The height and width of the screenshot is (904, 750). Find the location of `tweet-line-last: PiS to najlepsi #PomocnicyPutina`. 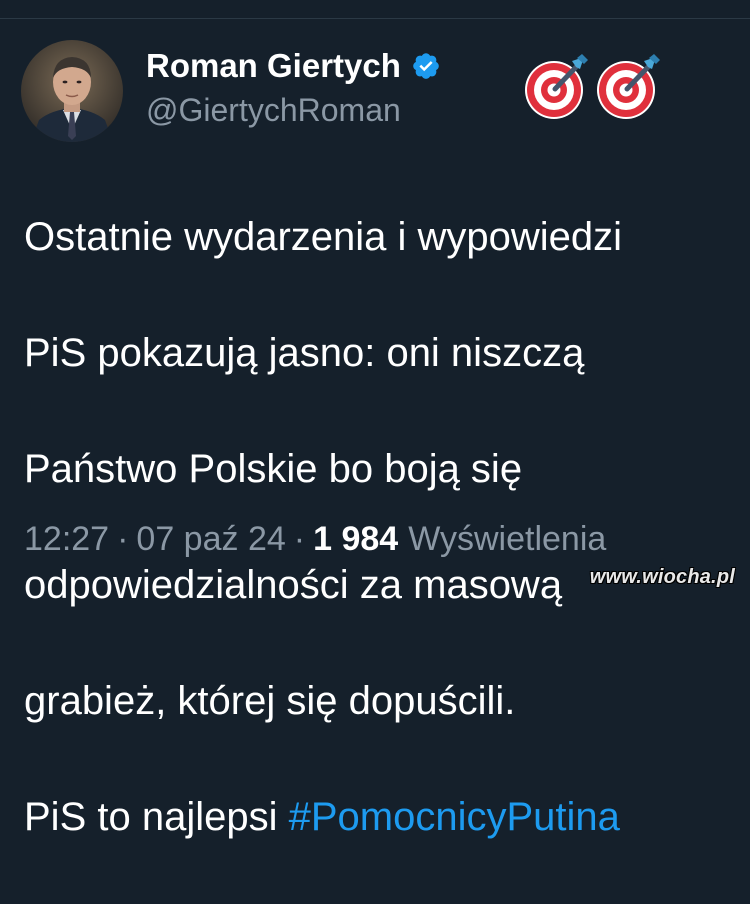

tweet-line-last: PiS to najlepsi #PomocnicyPutina is located at coordinates (379, 817).